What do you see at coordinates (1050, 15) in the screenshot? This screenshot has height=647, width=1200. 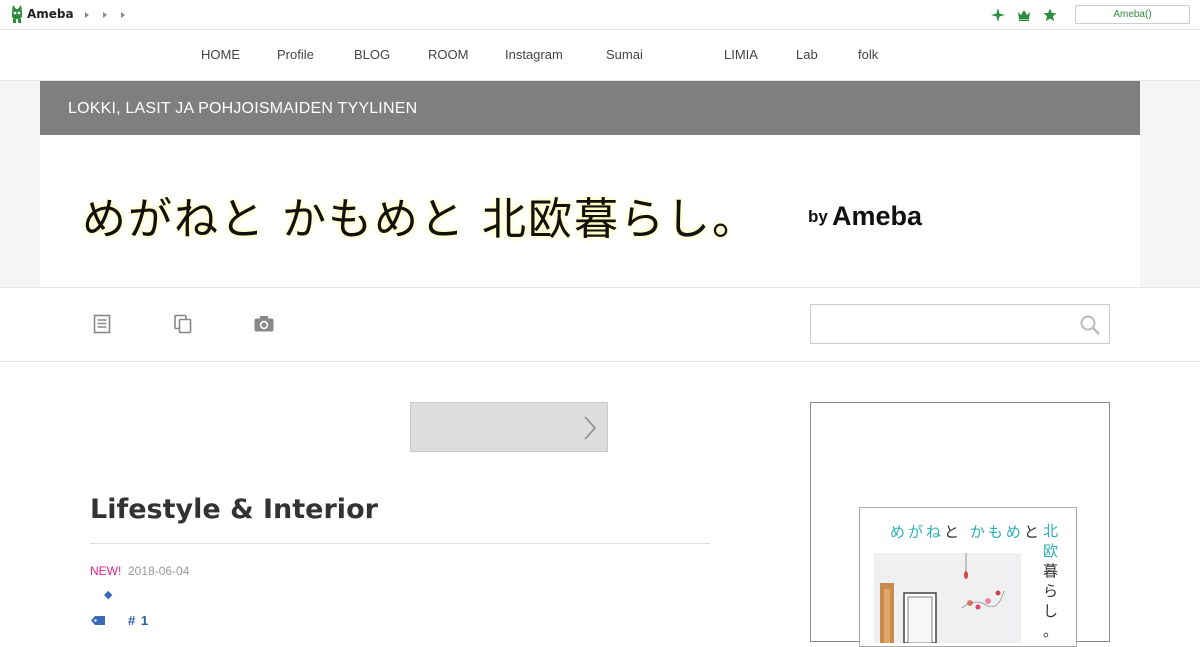 I see `star-icon` at bounding box center [1050, 15].